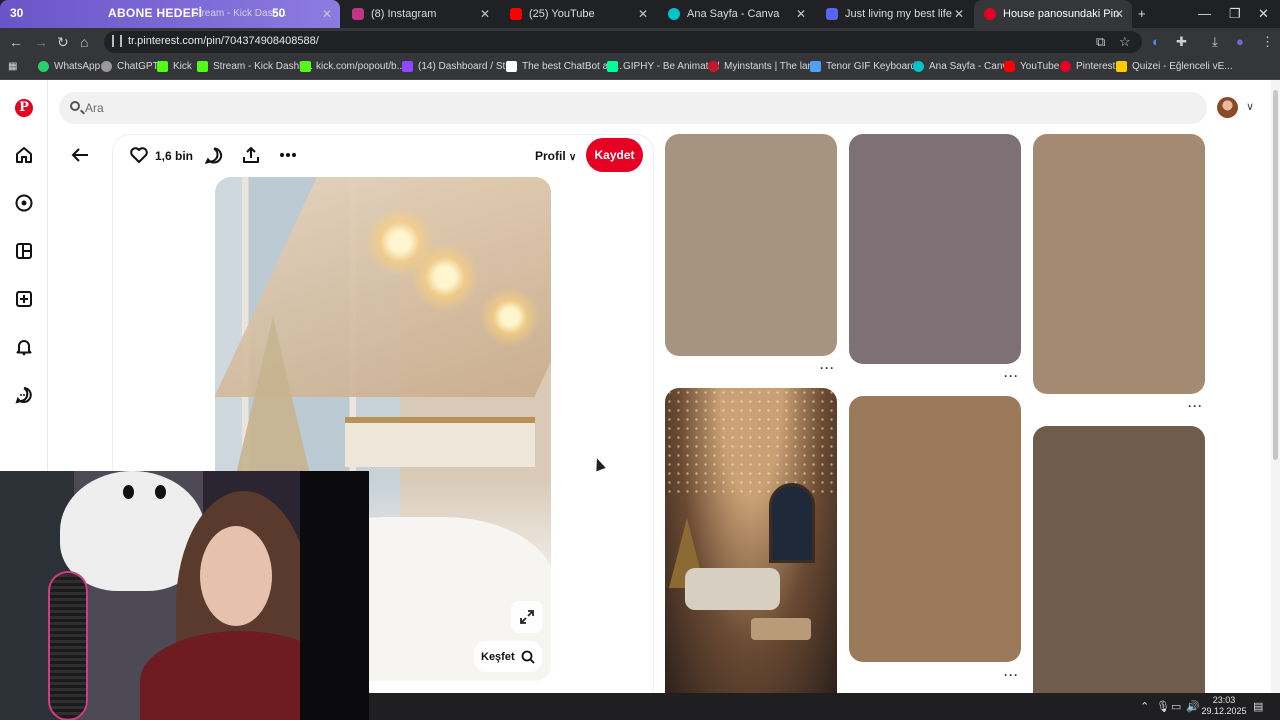 The width and height of the screenshot is (1280, 720). I want to click on create-plus-icon, so click(24, 299).